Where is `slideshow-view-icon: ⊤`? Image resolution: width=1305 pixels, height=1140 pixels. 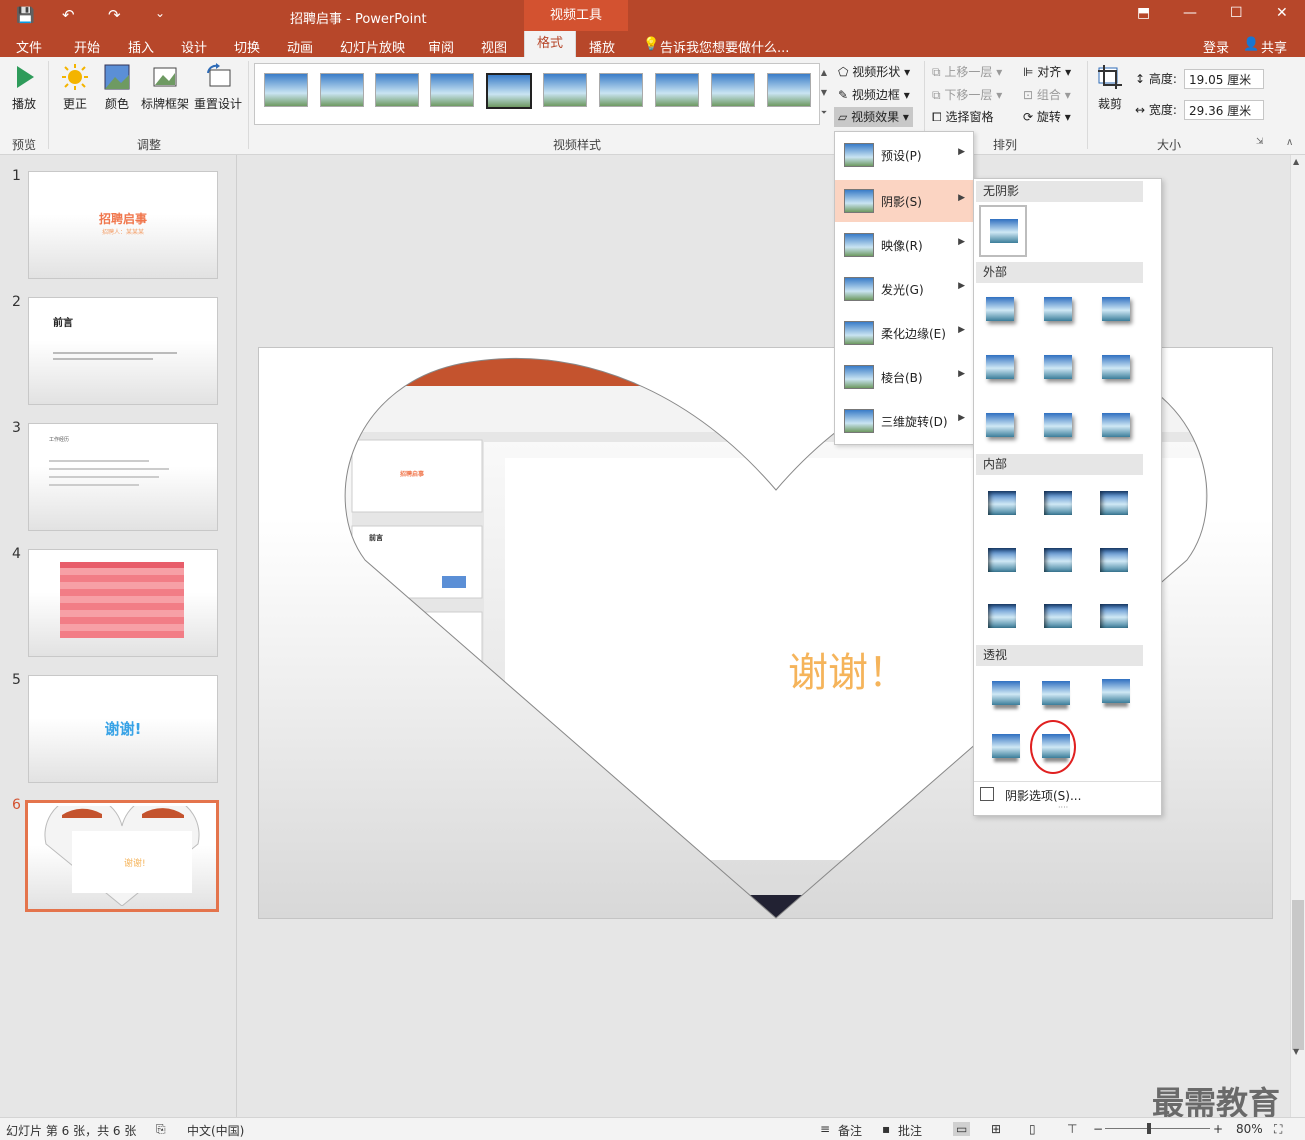
slideshow-view-icon: ⊤ is located at coordinates (1072, 1129).